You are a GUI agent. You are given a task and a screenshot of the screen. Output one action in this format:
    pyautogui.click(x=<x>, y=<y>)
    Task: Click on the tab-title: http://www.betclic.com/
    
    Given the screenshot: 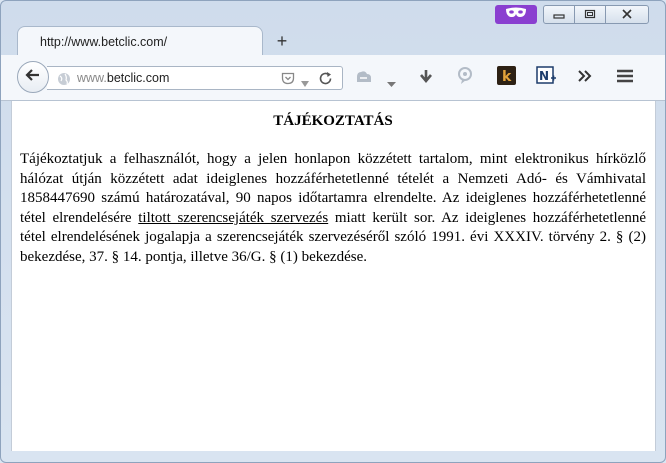 What is the action you would take?
    pyautogui.click(x=104, y=42)
    